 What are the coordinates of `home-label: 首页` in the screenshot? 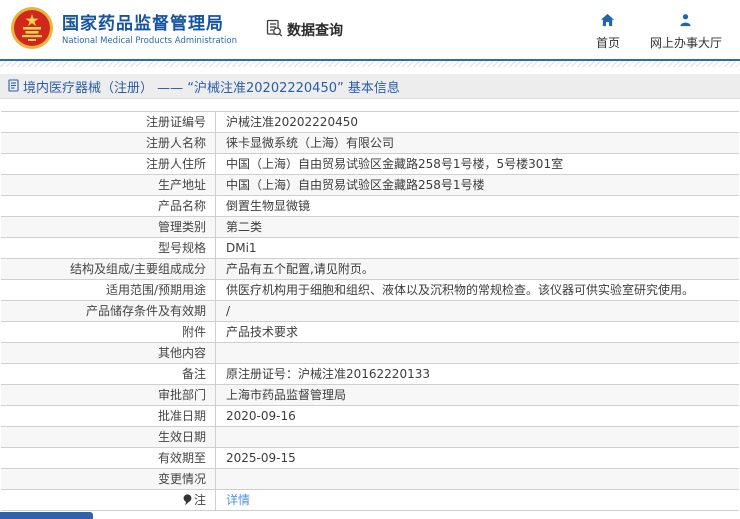 It's located at (607, 43).